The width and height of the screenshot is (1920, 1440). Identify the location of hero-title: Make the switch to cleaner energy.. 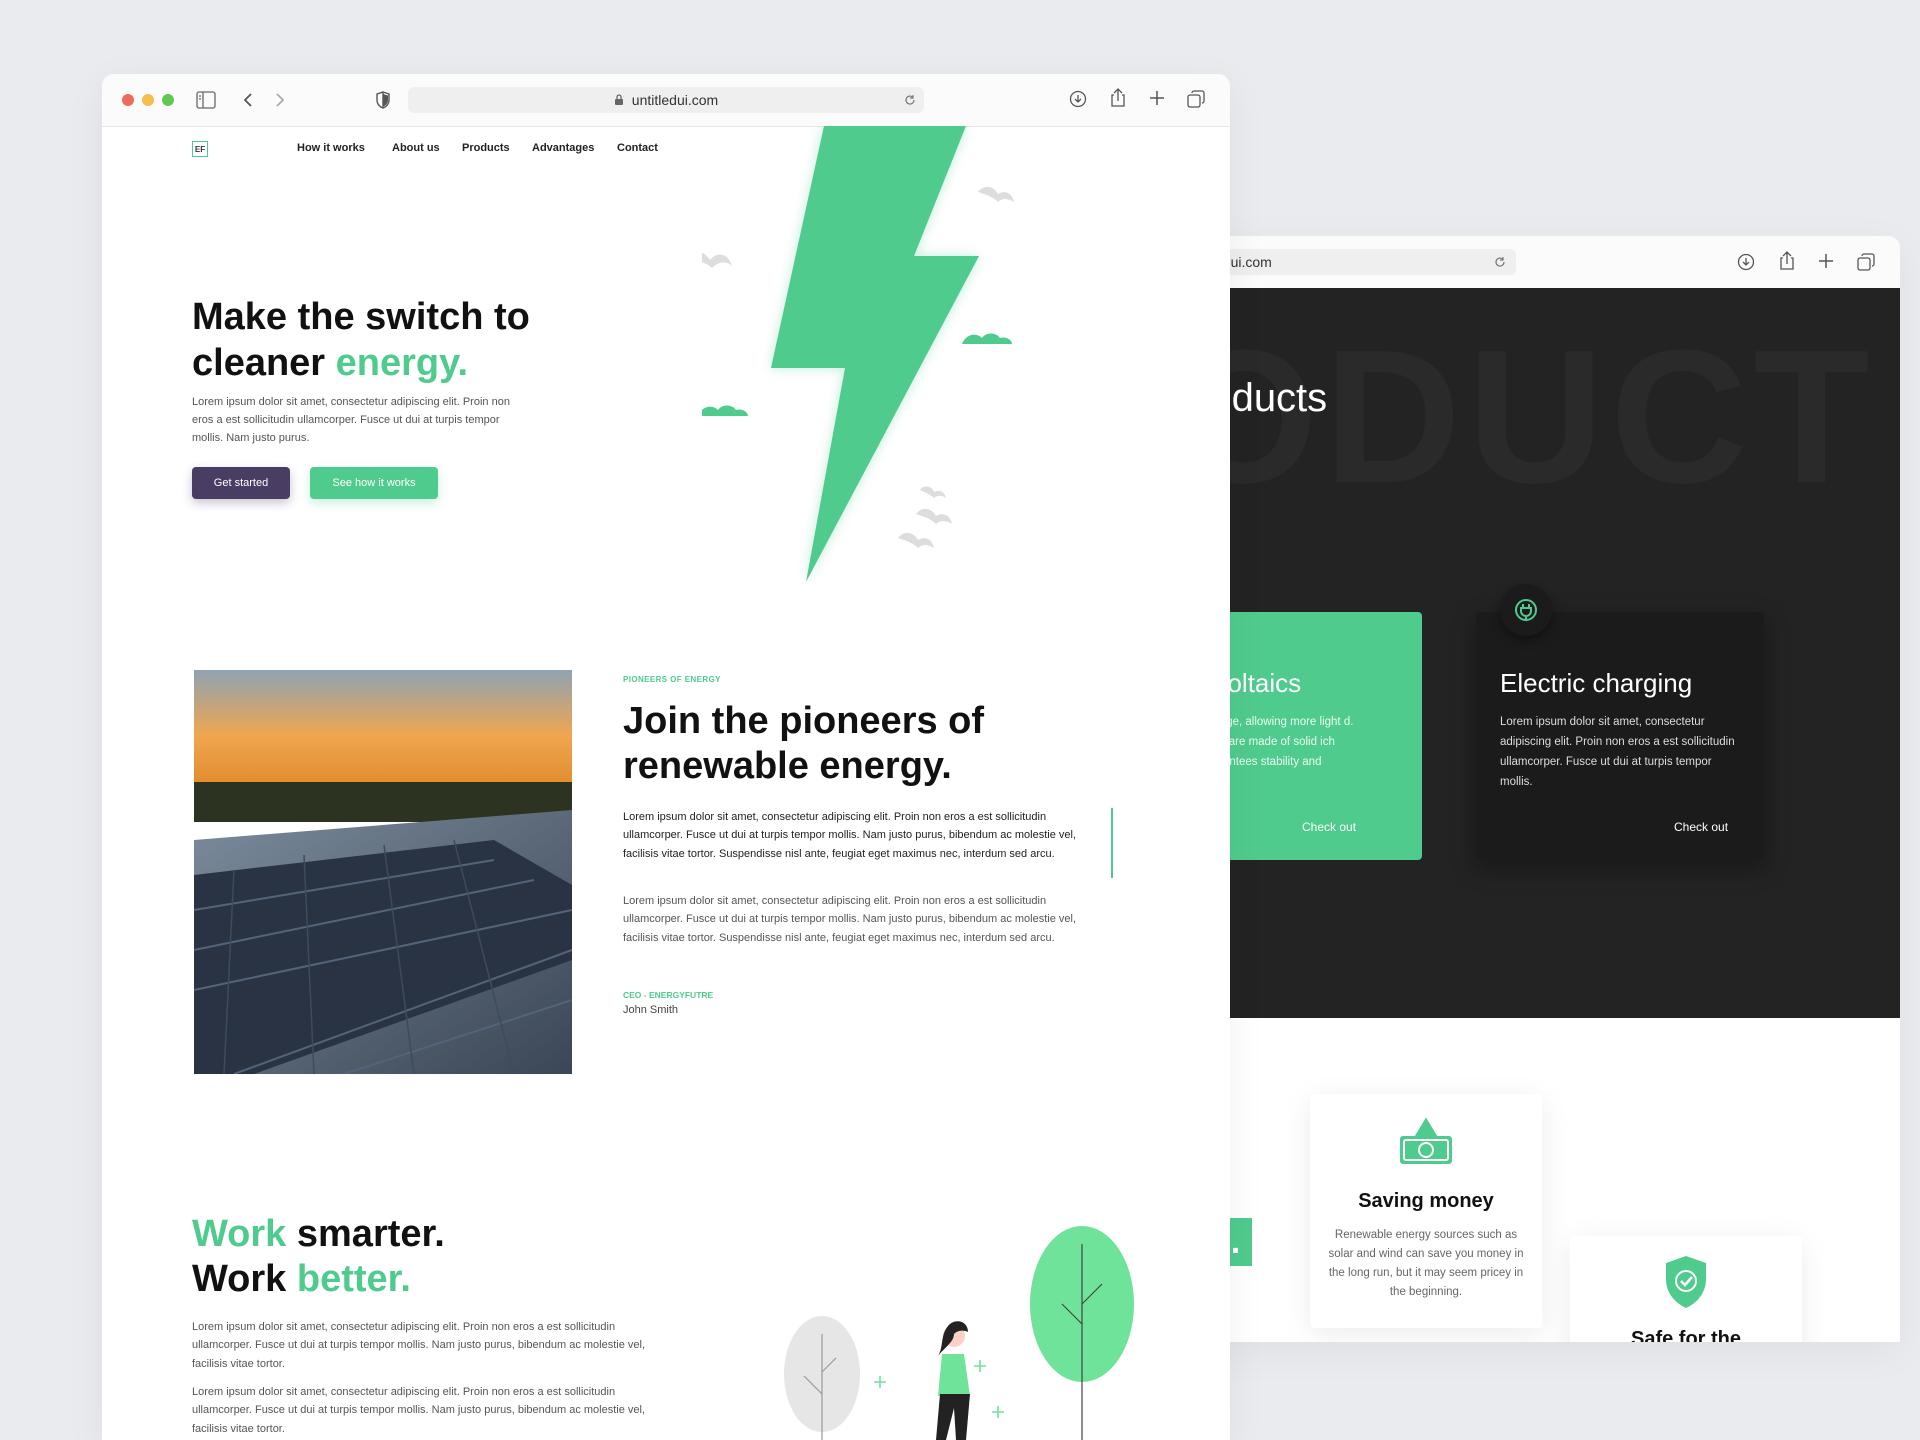
(452, 340).